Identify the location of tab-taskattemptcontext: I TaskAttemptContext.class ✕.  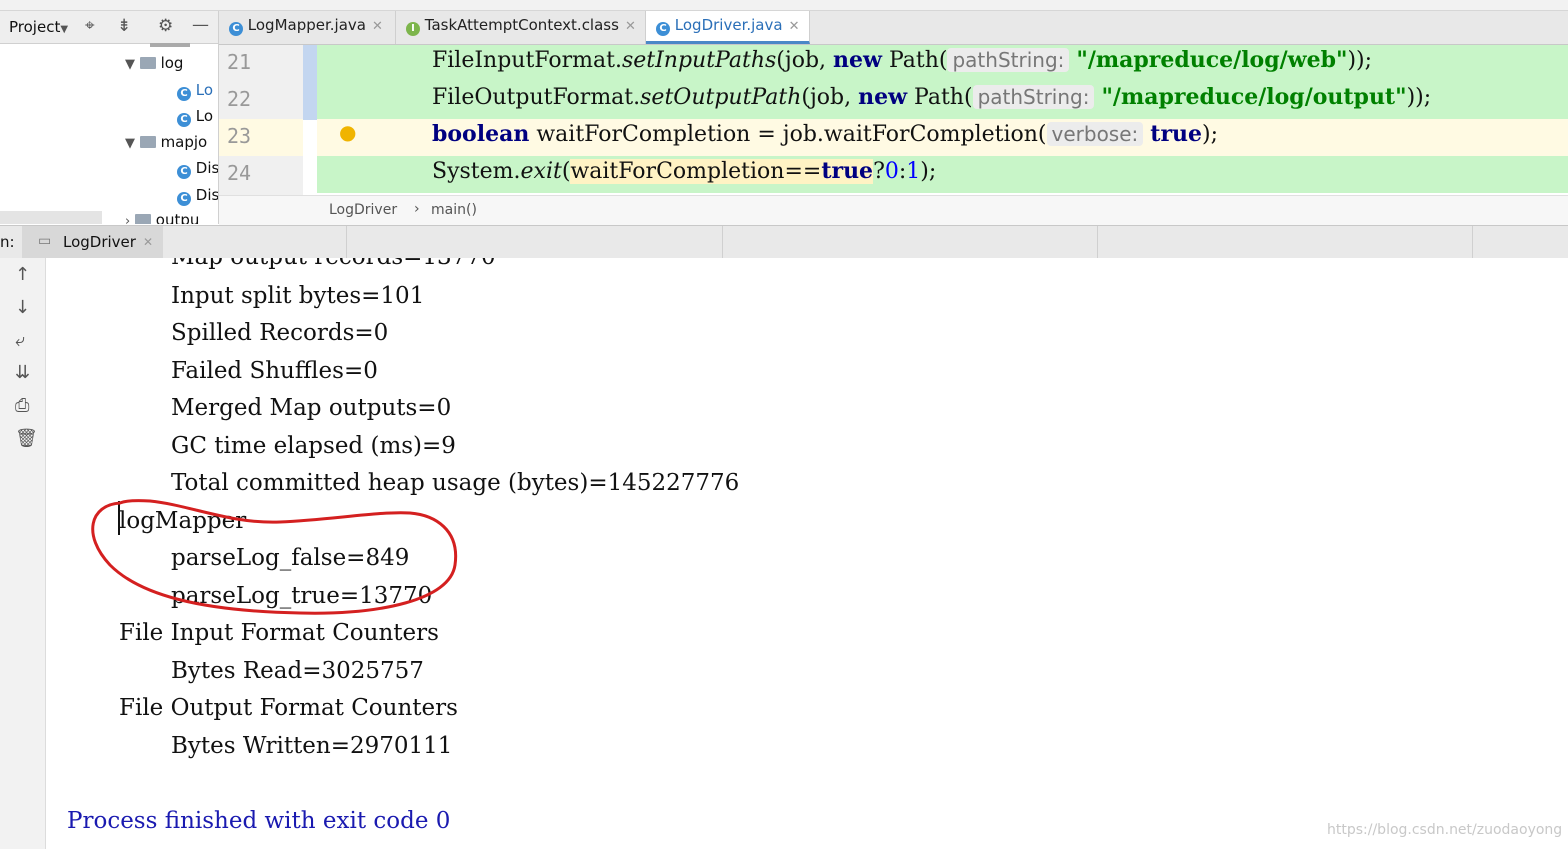
(521, 27).